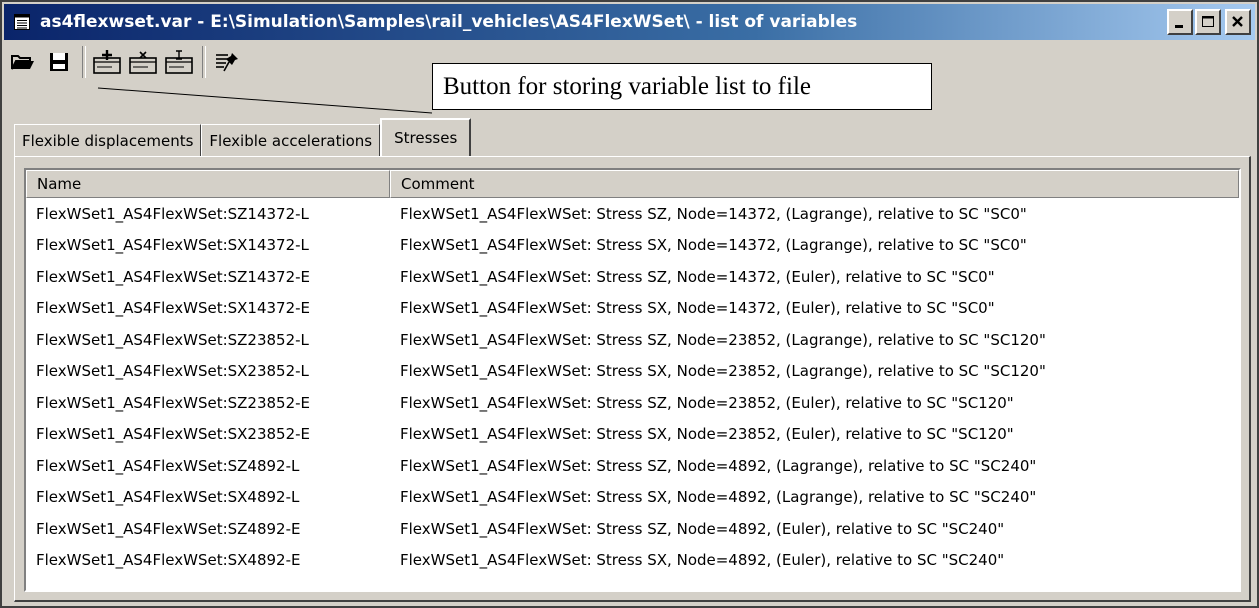  I want to click on open-folder-icon, so click(22, 62).